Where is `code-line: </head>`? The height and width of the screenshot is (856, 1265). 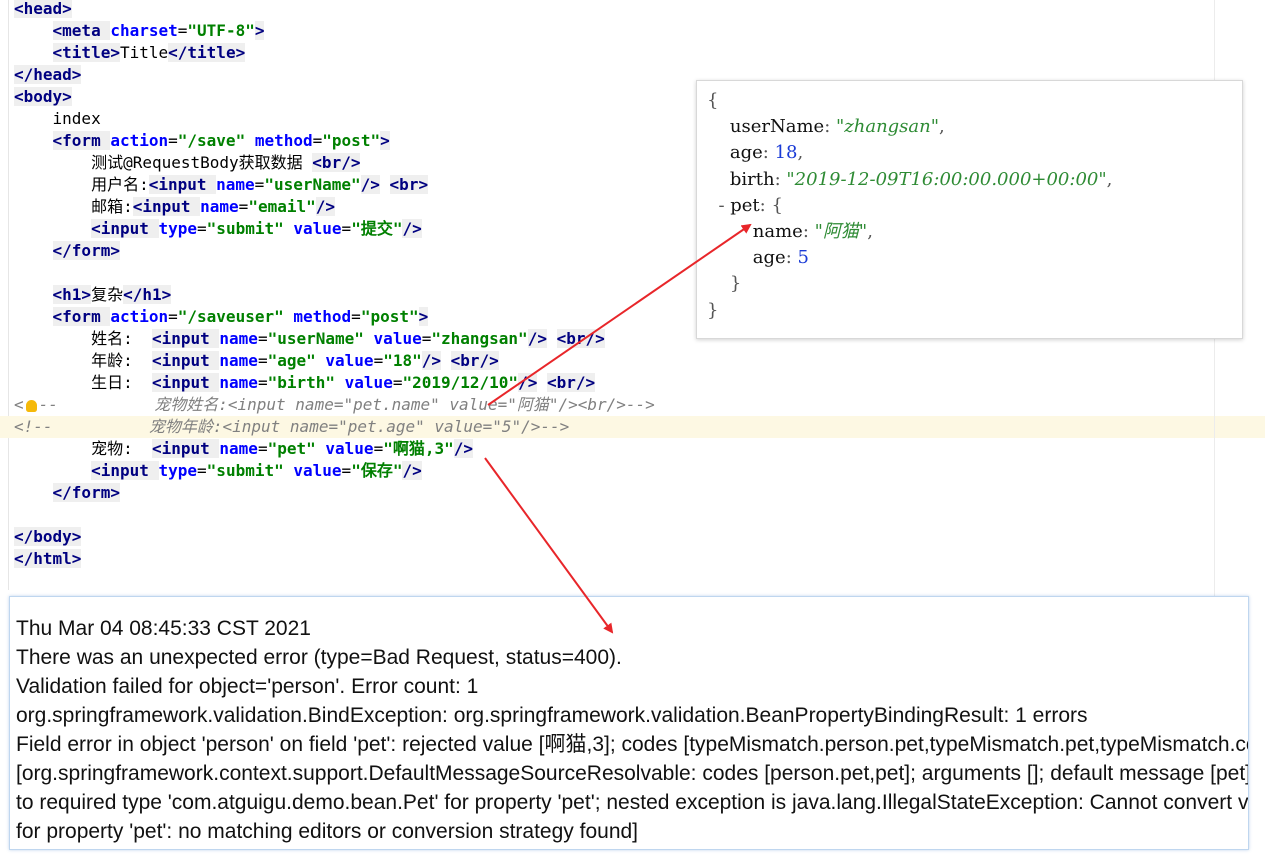 code-line: </head> is located at coordinates (48, 75).